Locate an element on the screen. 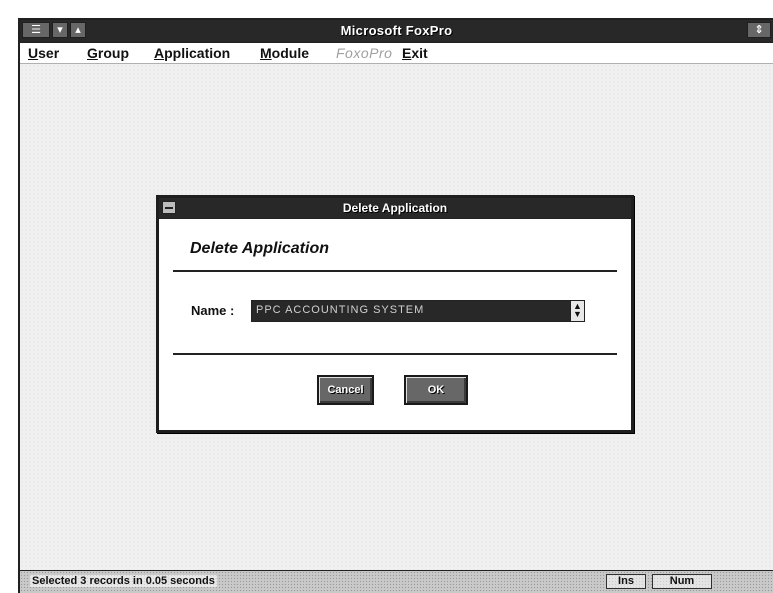  window-title: Microsoft FoxPro is located at coordinates (396, 30).